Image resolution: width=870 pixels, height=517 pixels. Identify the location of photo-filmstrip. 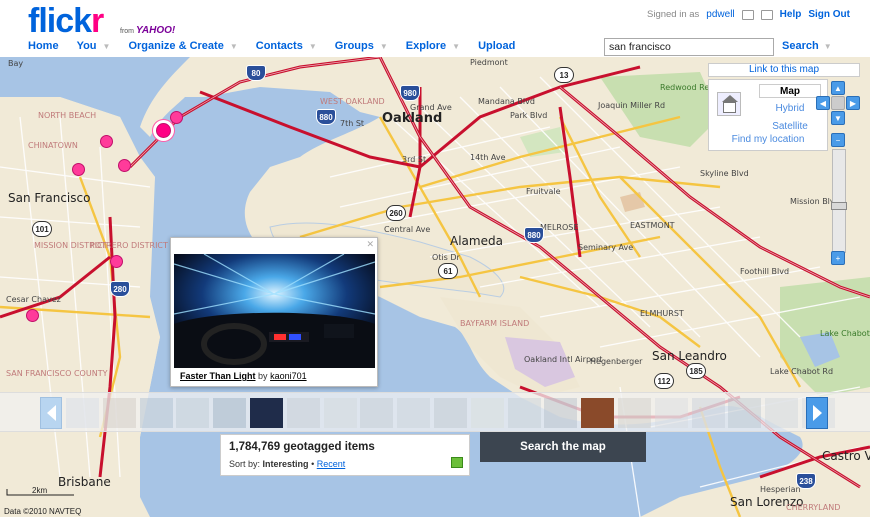
(435, 412).